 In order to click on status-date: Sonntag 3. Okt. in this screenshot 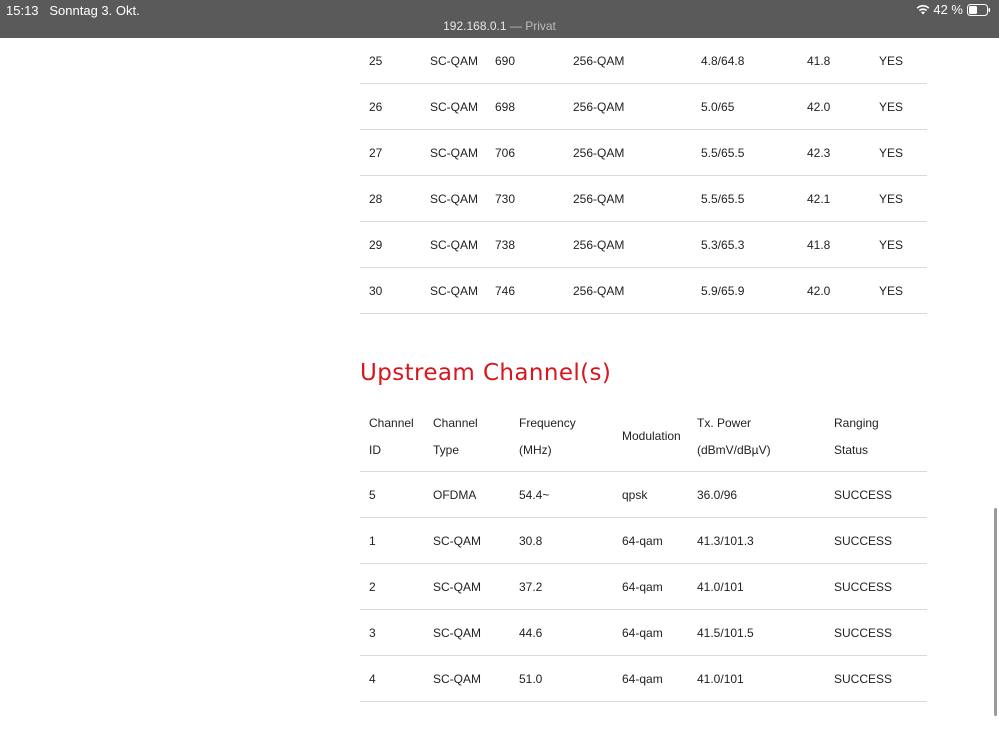, I will do `click(94, 10)`.